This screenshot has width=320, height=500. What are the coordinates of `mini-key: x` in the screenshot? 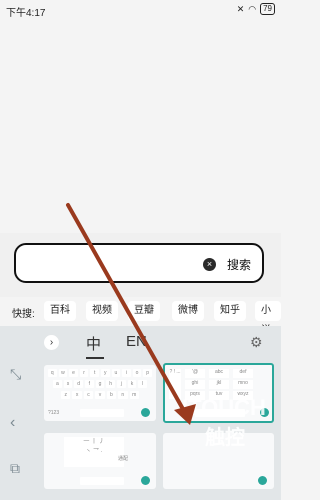 It's located at (77, 395).